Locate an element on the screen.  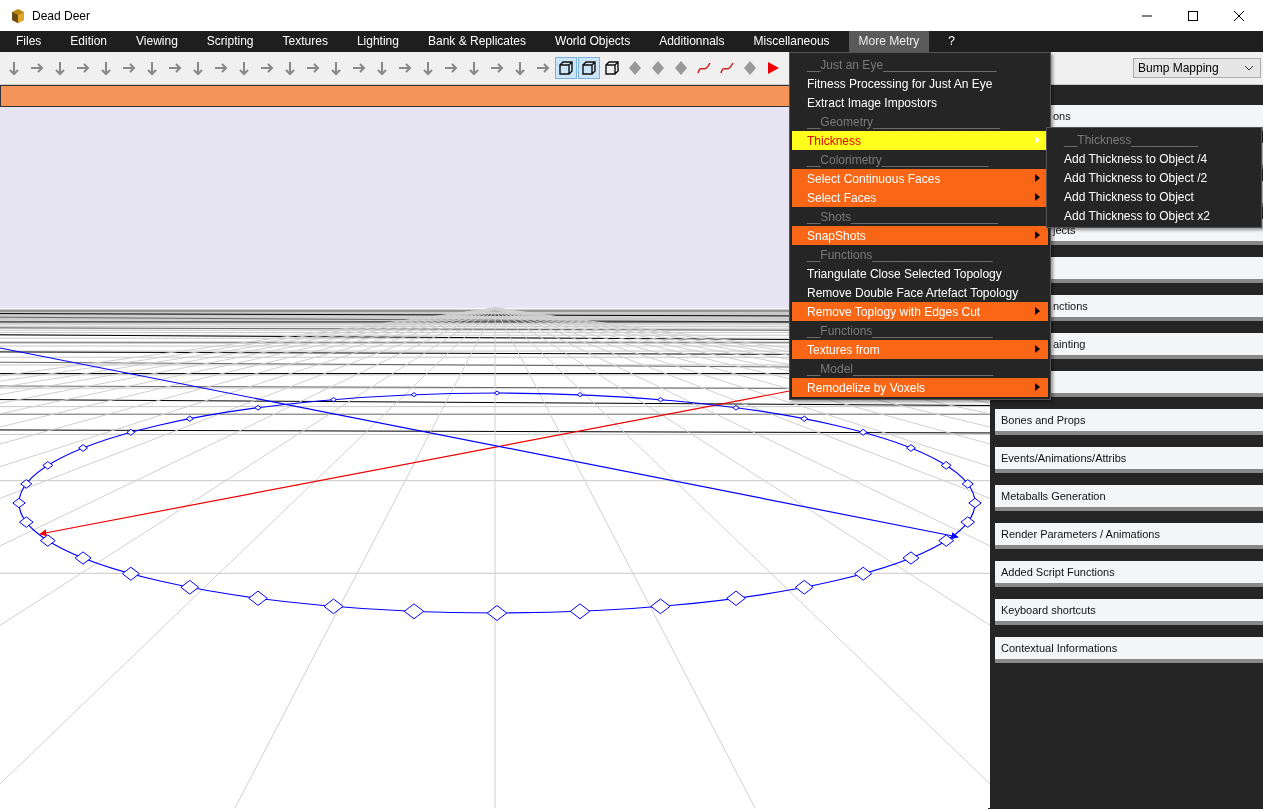
menu-section-label: __Thickness__________ is located at coordinates (1131, 140).